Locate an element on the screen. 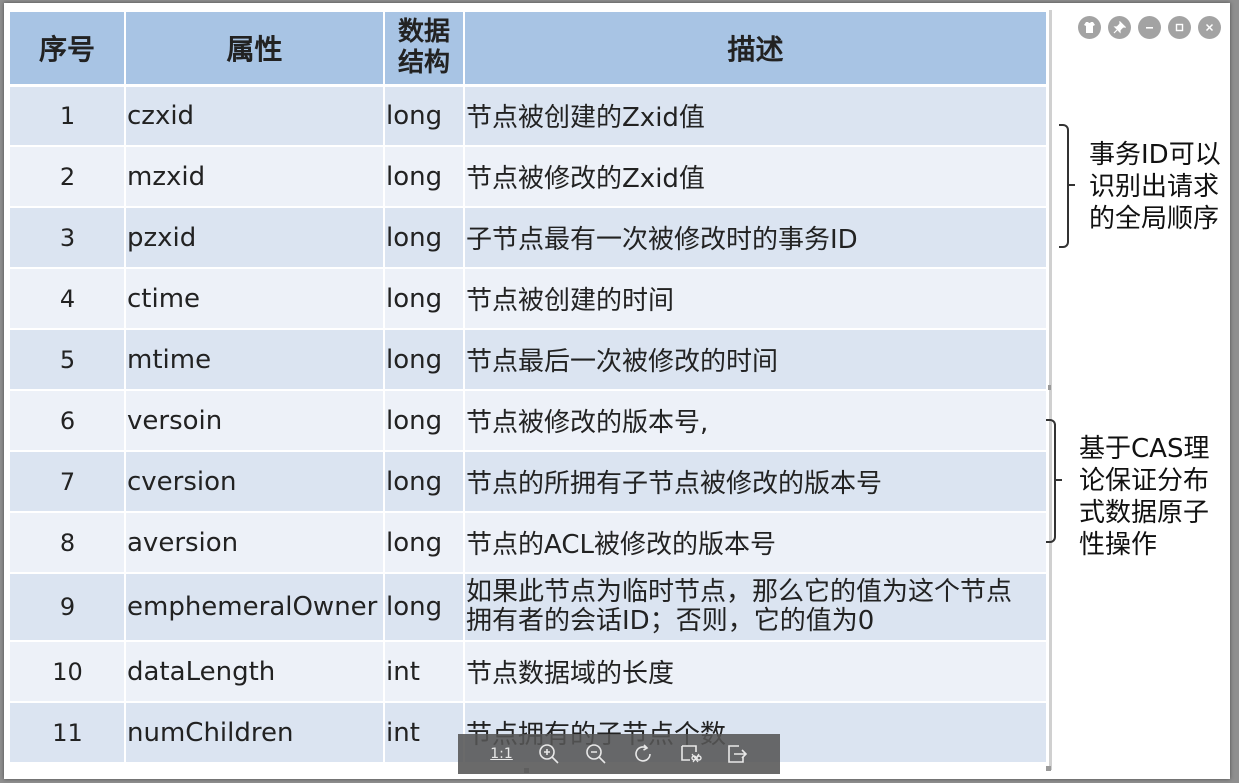 Image resolution: width=1239 pixels, height=783 pixels. cell-num: 5 is located at coordinates (68, 360).